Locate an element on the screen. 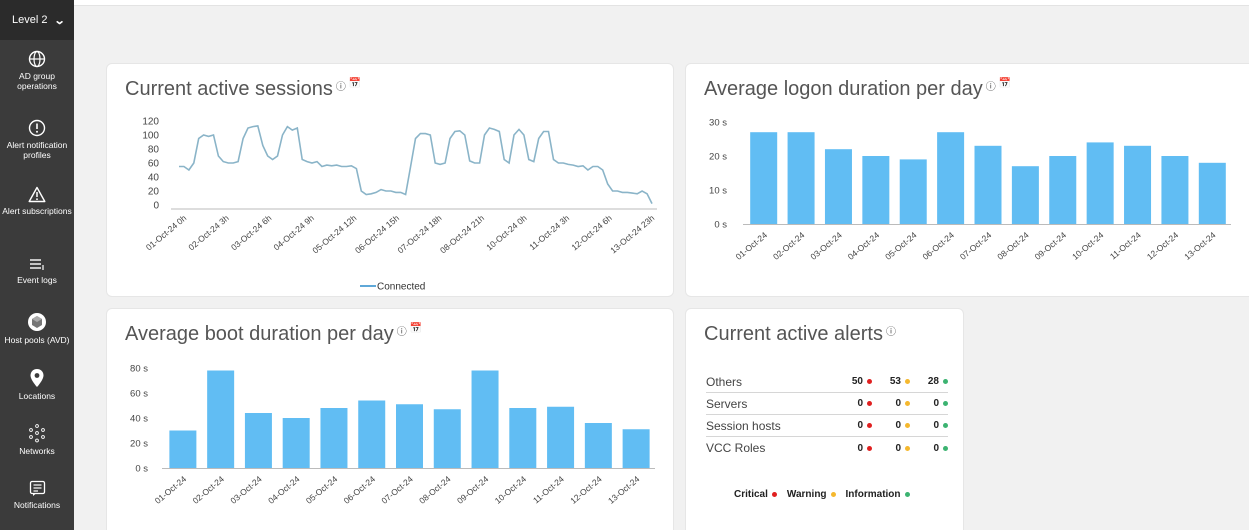 The width and height of the screenshot is (1249, 530). location-pin-icon is located at coordinates (37, 378).